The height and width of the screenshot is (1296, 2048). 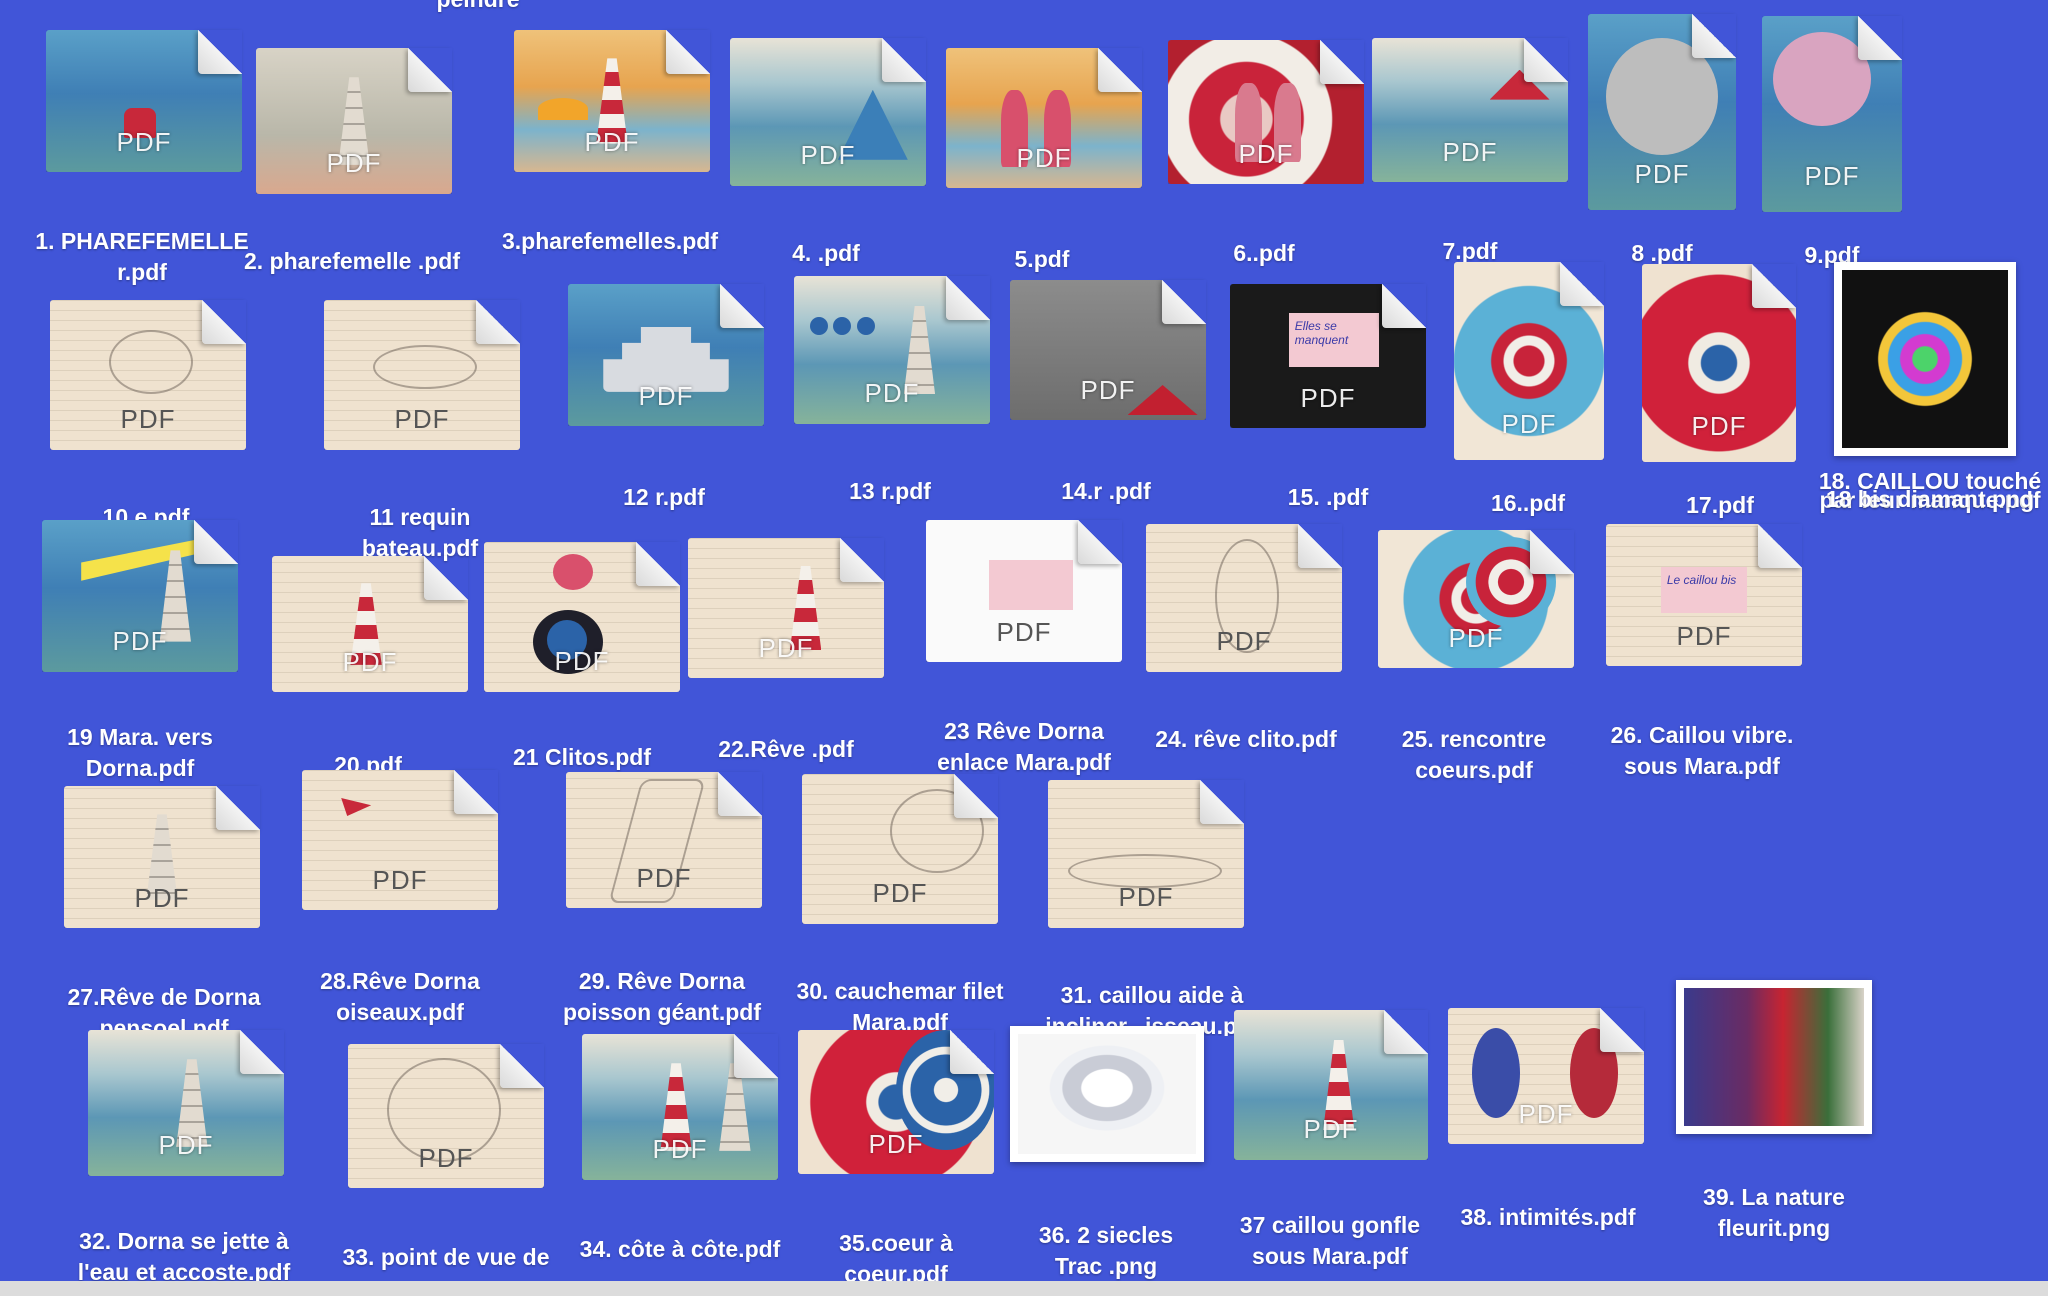 I want to click on file-label-29: 29. Rêve Dorna poisson géant.pdf, so click(x=662, y=997).